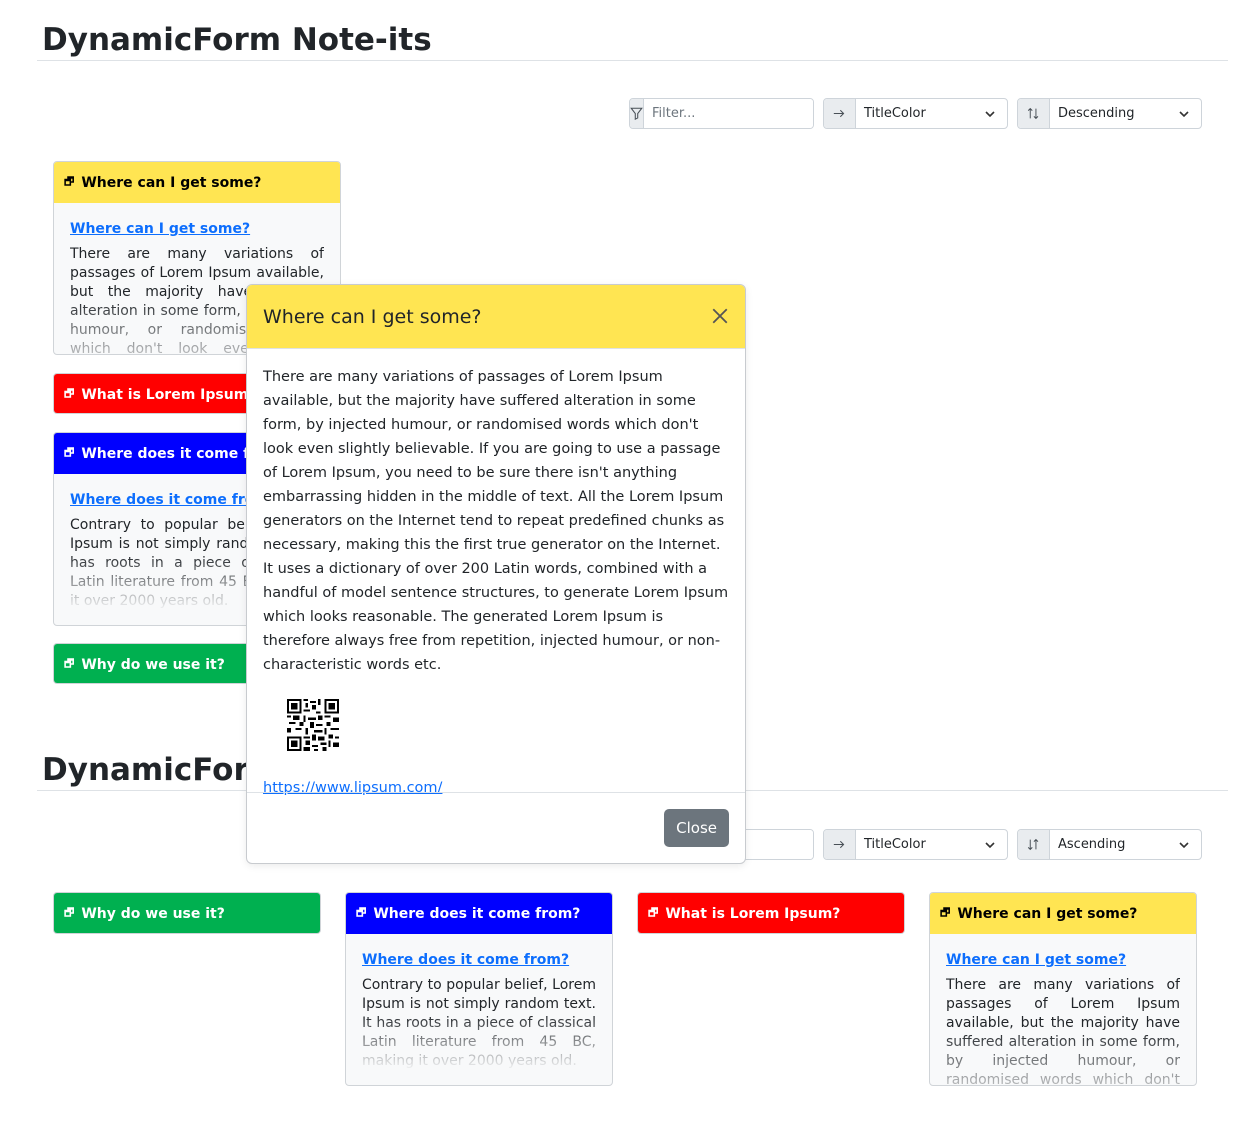  Describe the element at coordinates (496, 317) in the screenshot. I see `modal-header: Where can I get some?` at that location.